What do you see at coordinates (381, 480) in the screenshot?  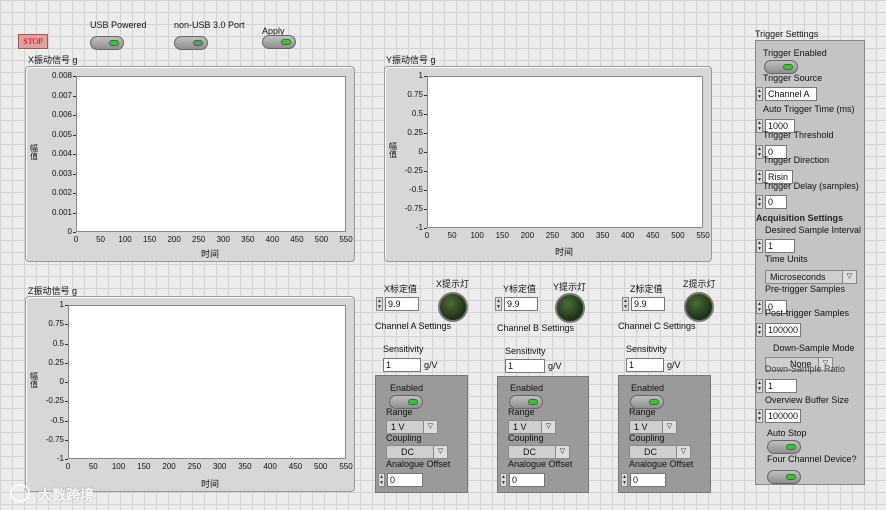 I see `channel-a-offset-spinner: ▲ ▼` at bounding box center [381, 480].